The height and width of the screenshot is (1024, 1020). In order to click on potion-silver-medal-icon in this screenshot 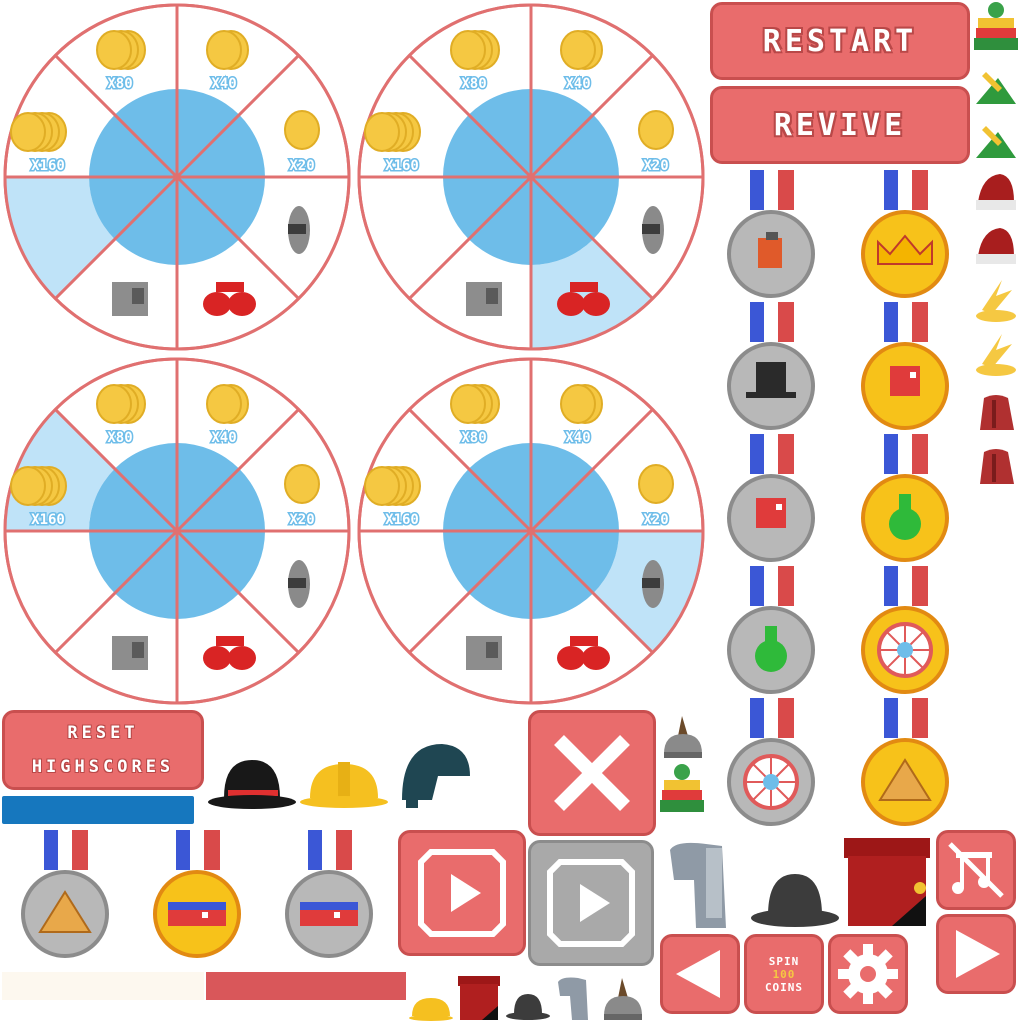, I will do `click(771, 629)`.